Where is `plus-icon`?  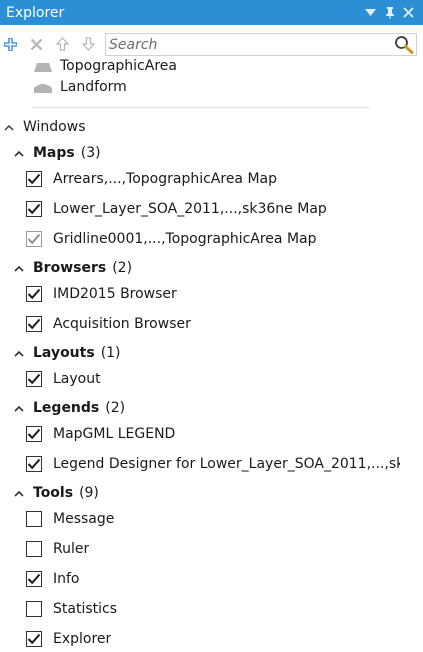 plus-icon is located at coordinates (10, 44).